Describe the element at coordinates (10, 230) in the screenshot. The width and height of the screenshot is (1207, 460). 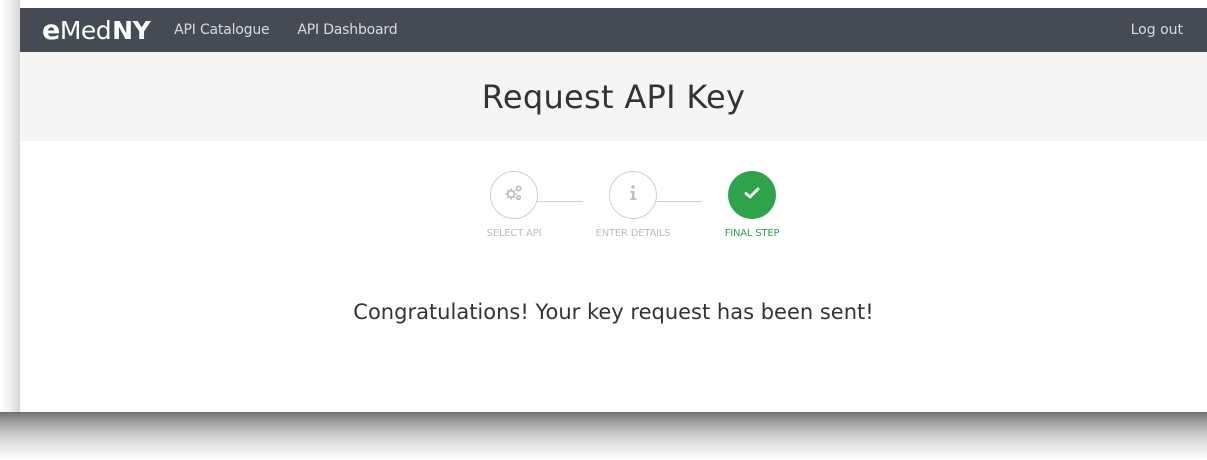
I see `screenshot-edge-left` at that location.